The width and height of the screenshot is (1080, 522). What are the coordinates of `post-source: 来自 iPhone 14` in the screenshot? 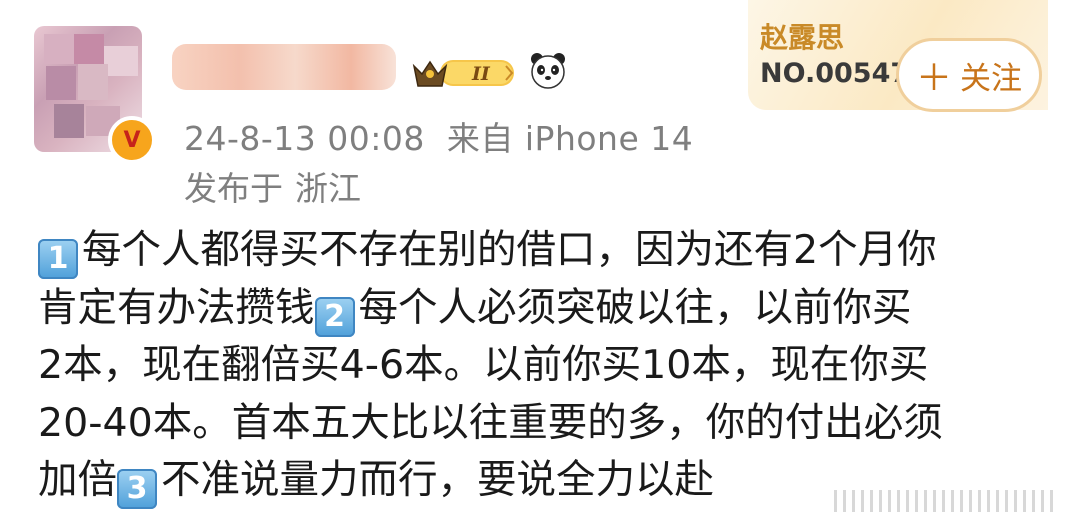 It's located at (570, 138).